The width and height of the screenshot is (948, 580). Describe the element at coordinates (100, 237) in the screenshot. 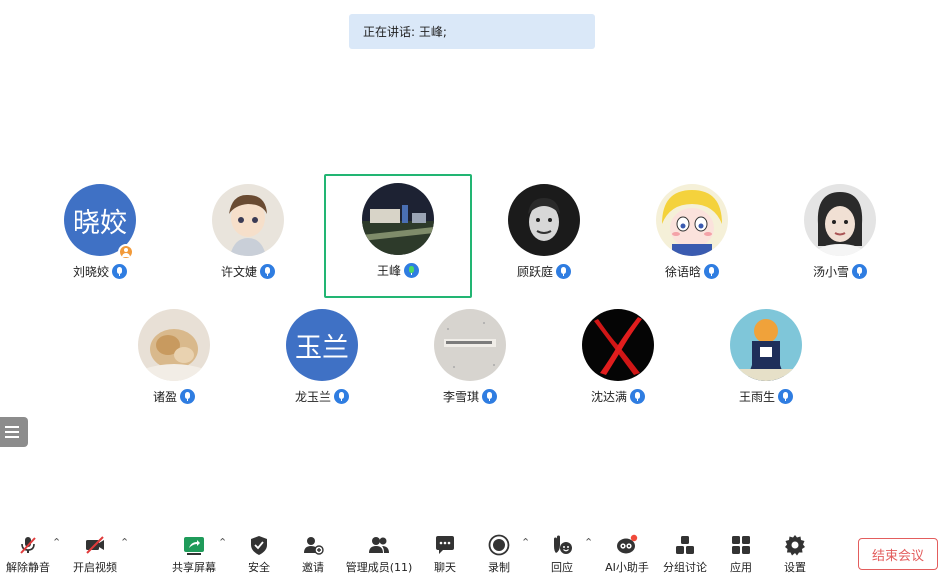

I see `participant-tile: 晓姣 刘晓姣` at that location.